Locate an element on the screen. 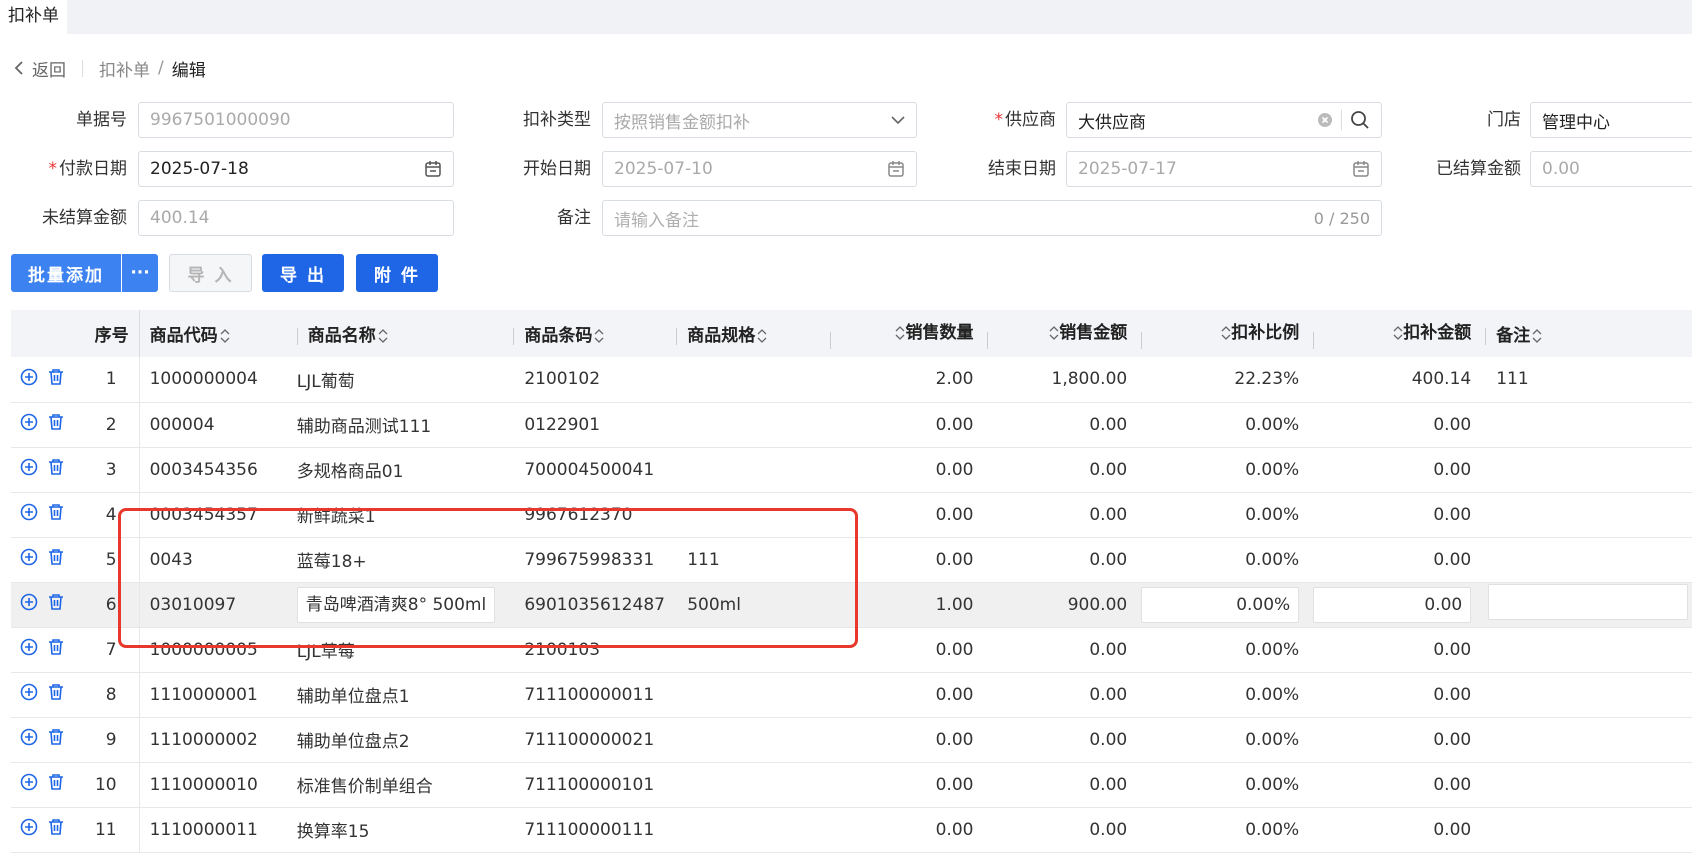  header-barcode: 商品条码 is located at coordinates (595, 333).